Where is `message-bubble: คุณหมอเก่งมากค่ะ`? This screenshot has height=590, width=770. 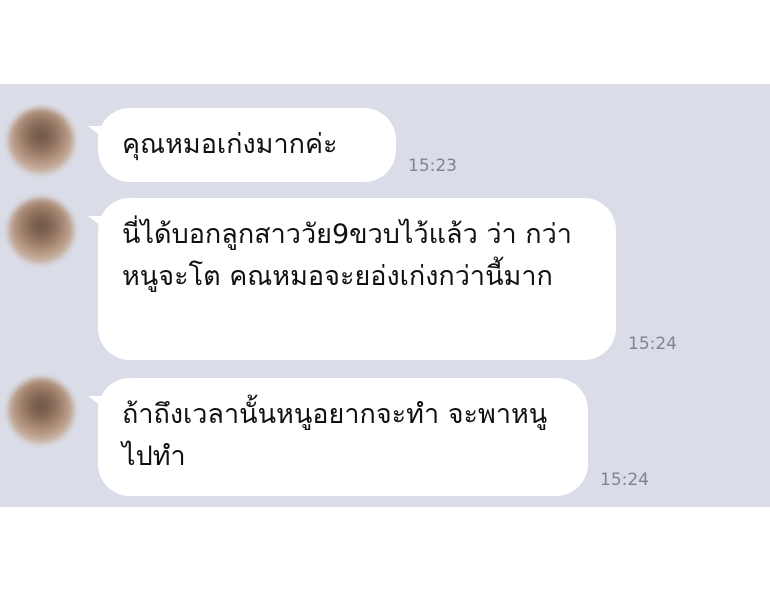 message-bubble: คุณหมอเก่งมากค่ะ is located at coordinates (242, 145).